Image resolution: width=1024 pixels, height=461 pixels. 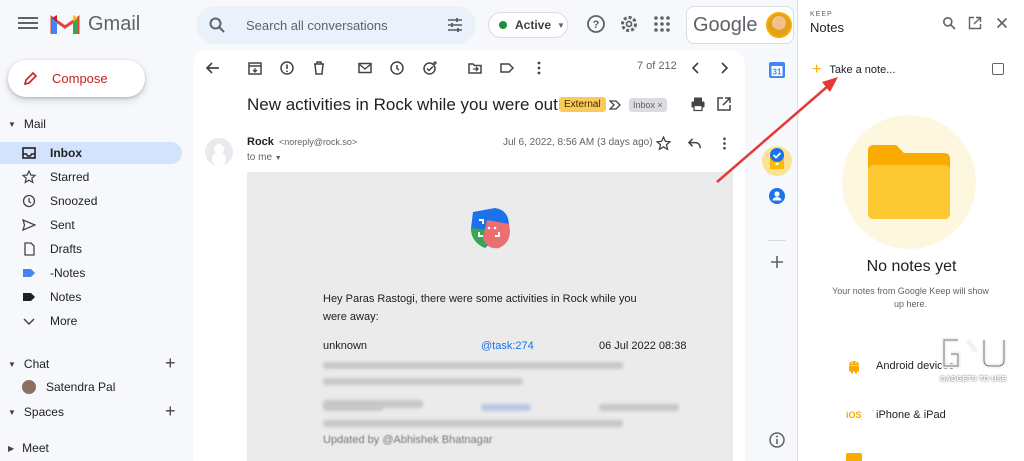 What do you see at coordinates (30, 78) in the screenshot?
I see `pencil-icon` at bounding box center [30, 78].